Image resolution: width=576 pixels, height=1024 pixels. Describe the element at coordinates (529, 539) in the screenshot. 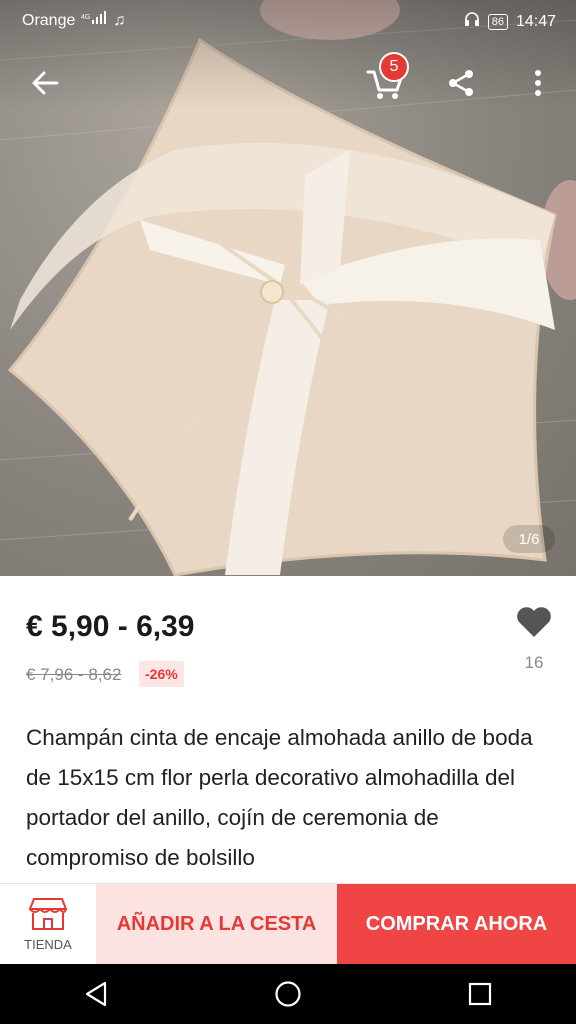

I see `image-counter: 1/6` at that location.